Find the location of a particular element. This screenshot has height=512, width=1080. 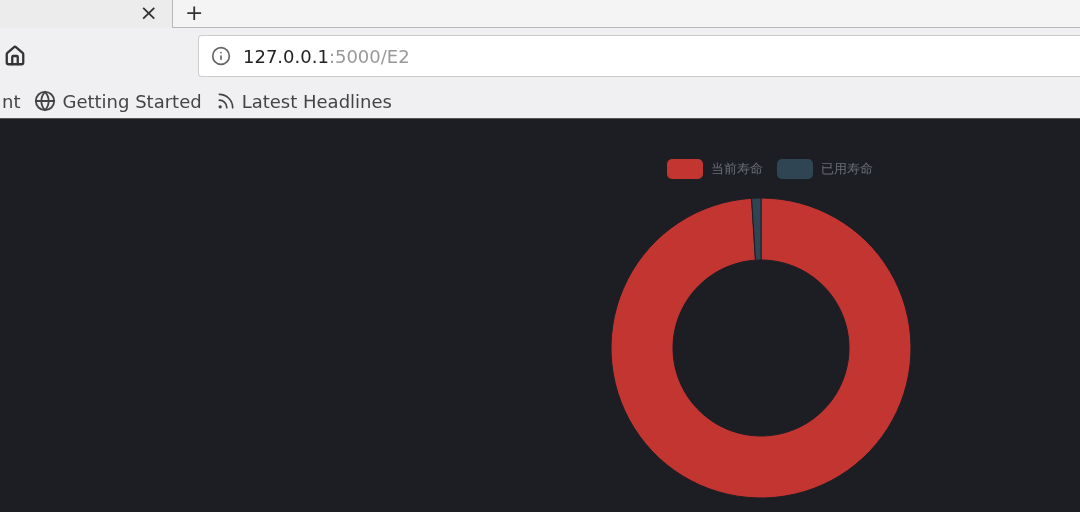

new-tab-button: + is located at coordinates (201, 13).